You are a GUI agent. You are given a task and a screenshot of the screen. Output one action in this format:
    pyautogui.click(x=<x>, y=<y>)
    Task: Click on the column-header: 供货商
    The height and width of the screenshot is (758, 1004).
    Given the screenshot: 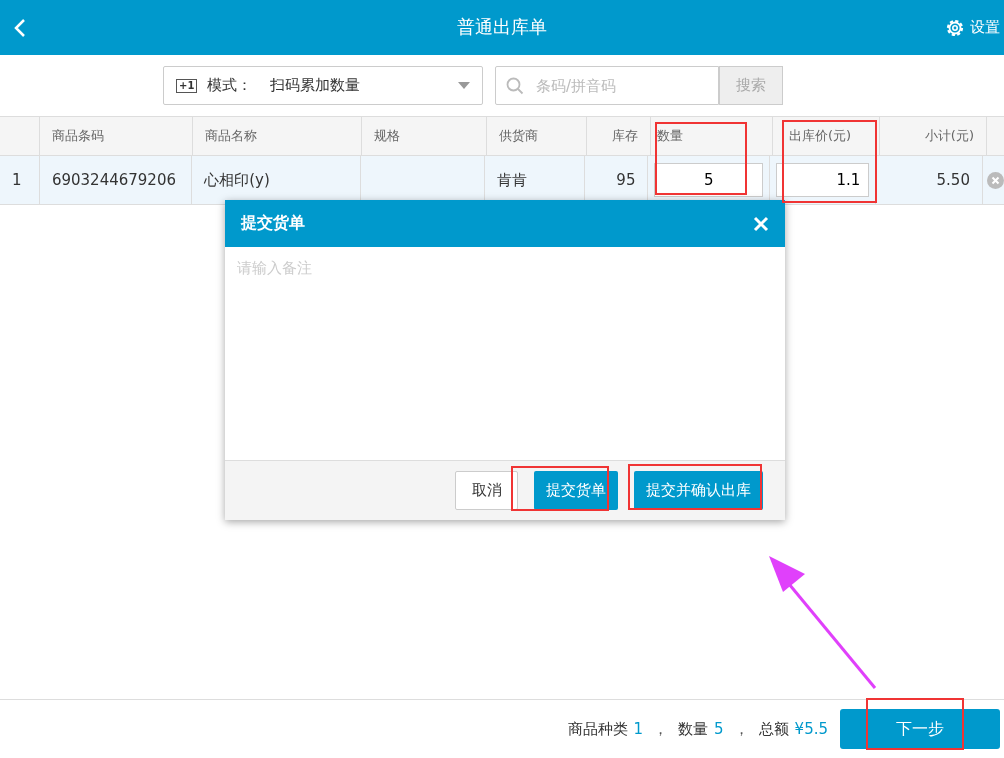 What is the action you would take?
    pyautogui.click(x=537, y=136)
    